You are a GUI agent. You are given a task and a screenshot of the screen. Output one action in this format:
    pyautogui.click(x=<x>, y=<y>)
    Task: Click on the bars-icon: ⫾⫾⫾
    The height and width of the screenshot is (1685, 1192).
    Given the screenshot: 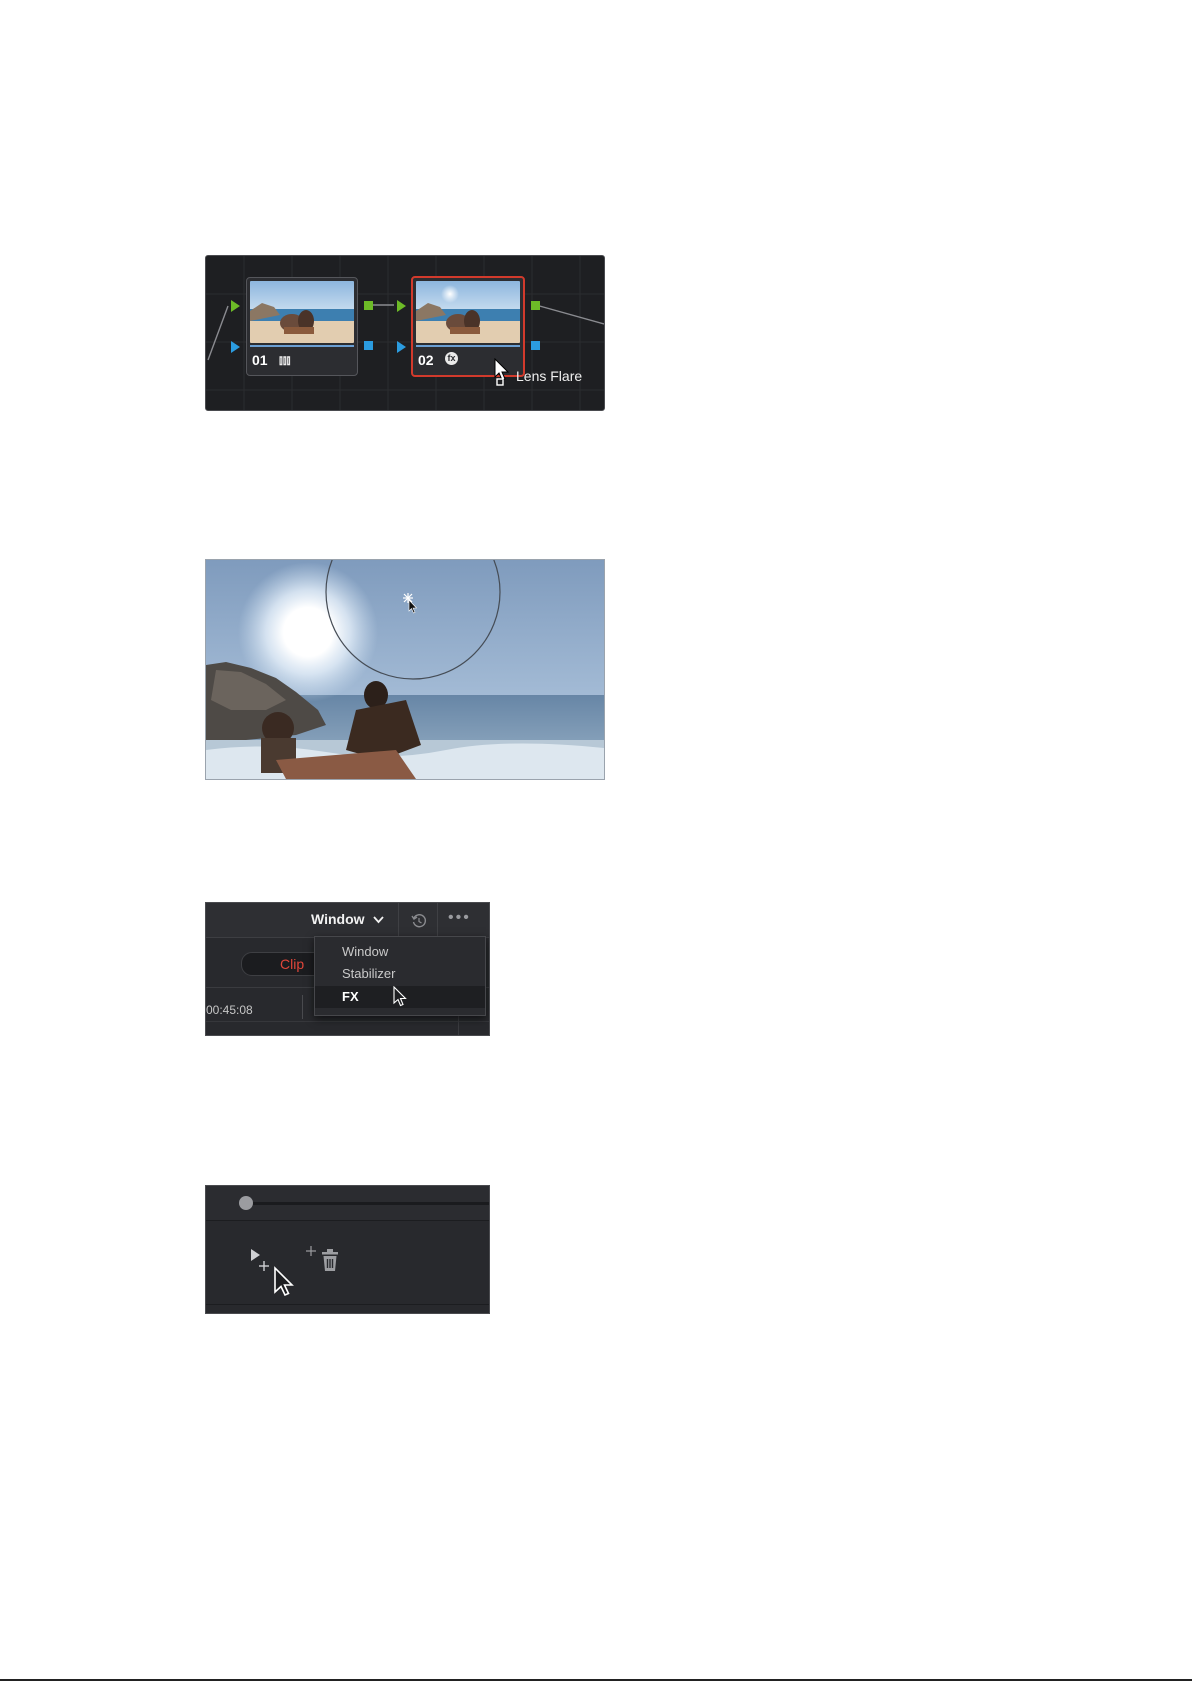 What is the action you would take?
    pyautogui.click(x=285, y=360)
    